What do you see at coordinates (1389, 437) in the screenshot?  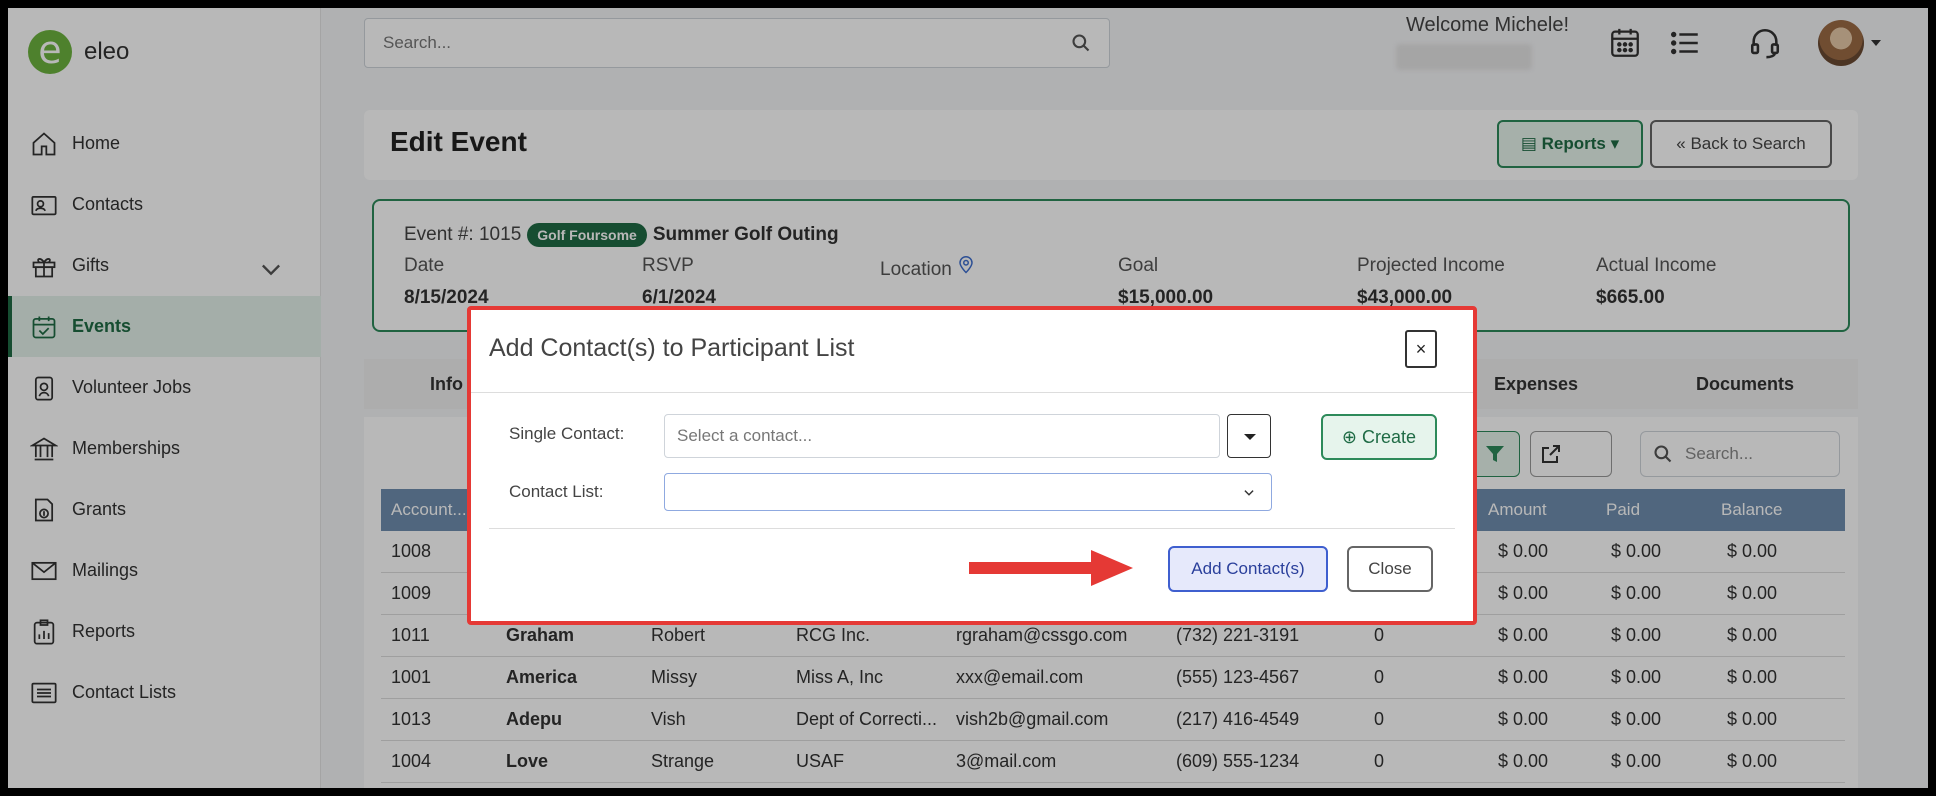 I see `create-label: Create` at bounding box center [1389, 437].